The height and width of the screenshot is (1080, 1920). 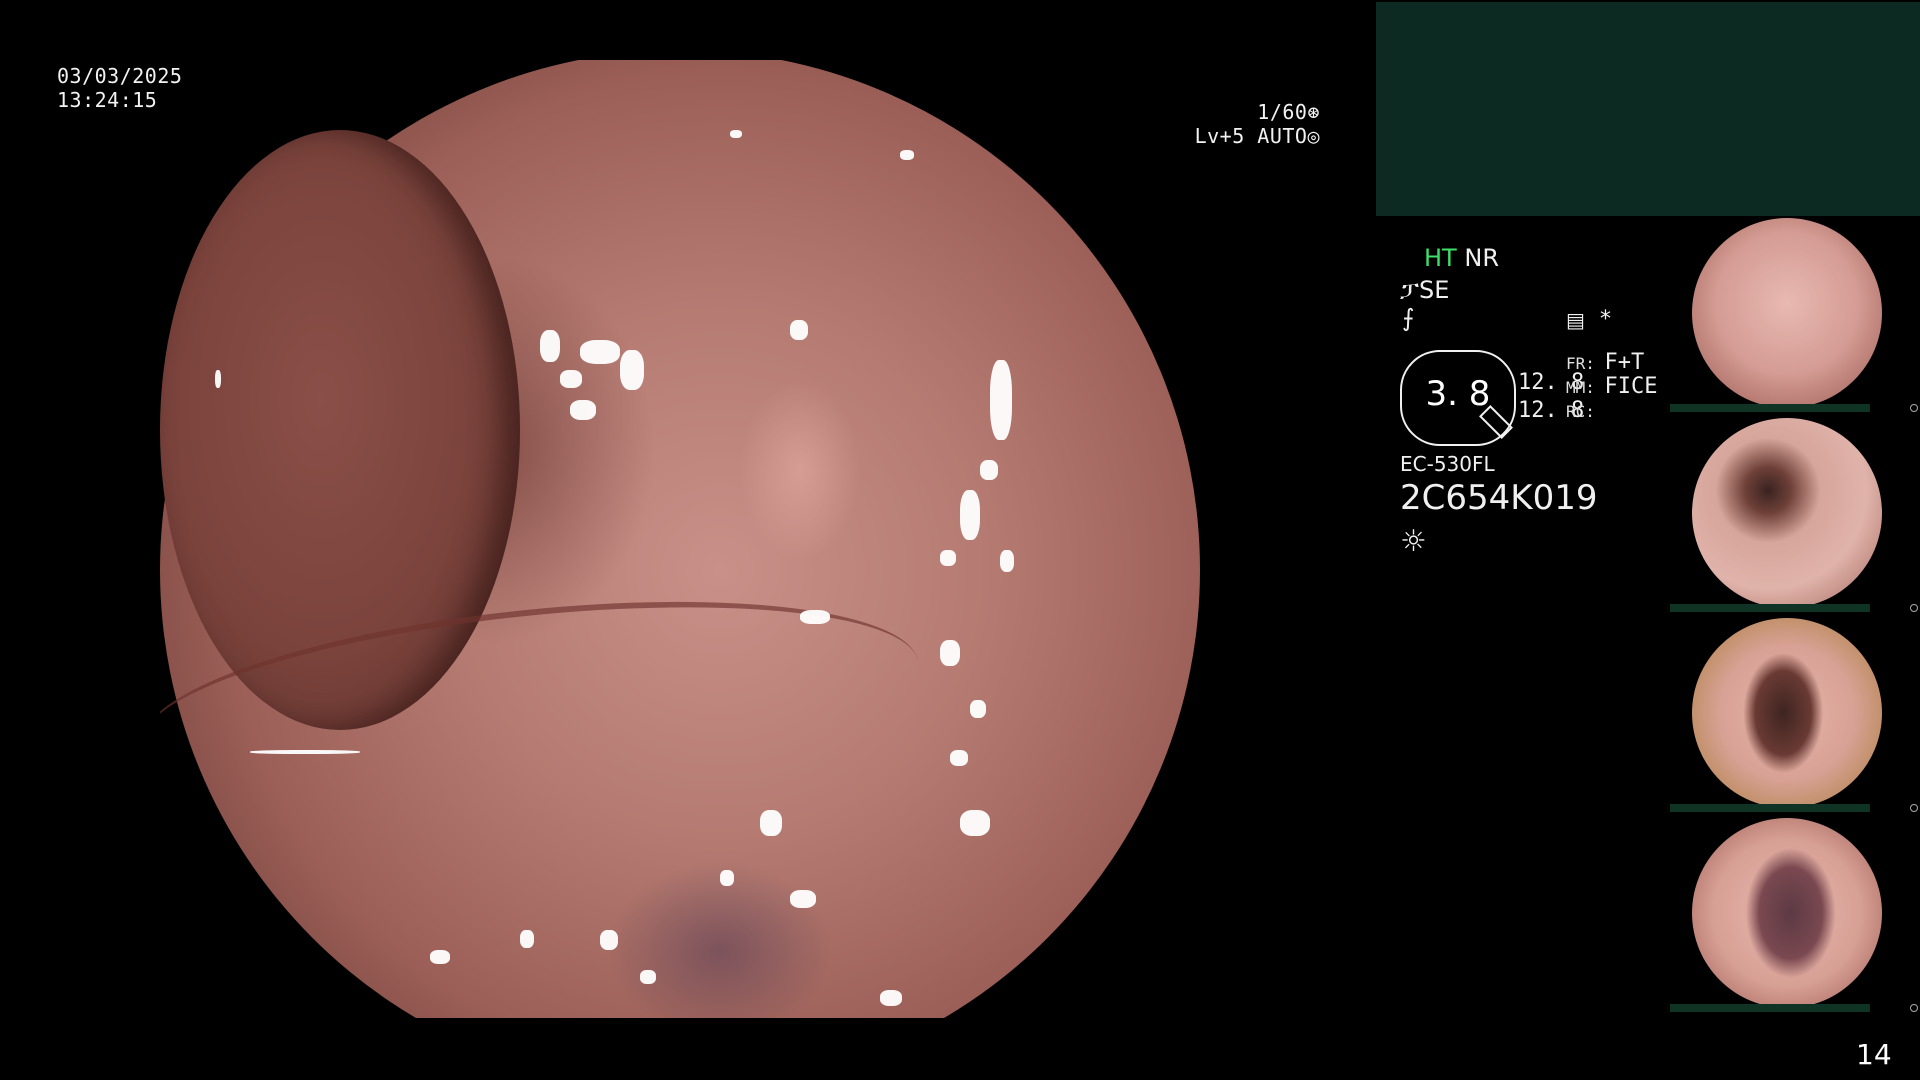 I want to click on time-text: 13:24:15, so click(x=107, y=100).